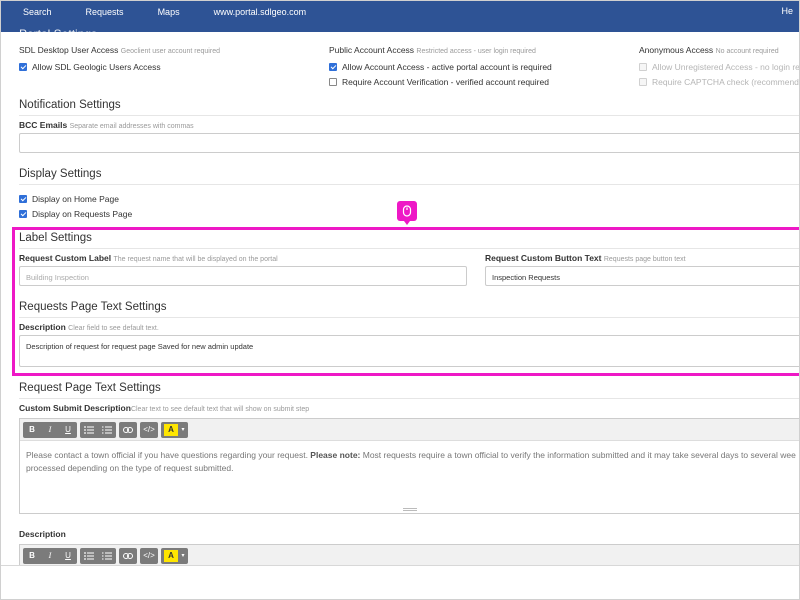 The width and height of the screenshot is (800, 600). What do you see at coordinates (90, 67) in the screenshot?
I see `allow-sdl-users-option: Allow SDL Geologic Users Access` at bounding box center [90, 67].